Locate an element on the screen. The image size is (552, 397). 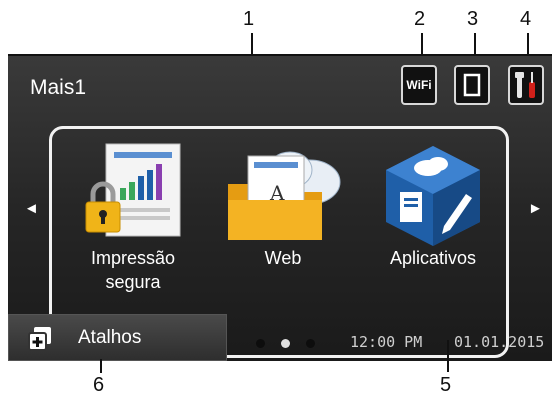
cartridge-button is located at coordinates (472, 85).